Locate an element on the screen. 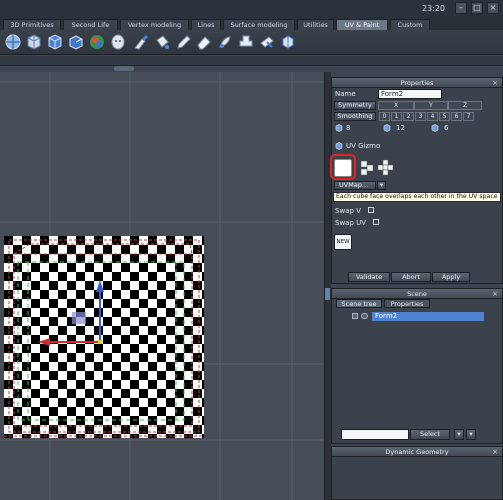 The height and width of the screenshot is (500, 503). head-icon is located at coordinates (118, 42).